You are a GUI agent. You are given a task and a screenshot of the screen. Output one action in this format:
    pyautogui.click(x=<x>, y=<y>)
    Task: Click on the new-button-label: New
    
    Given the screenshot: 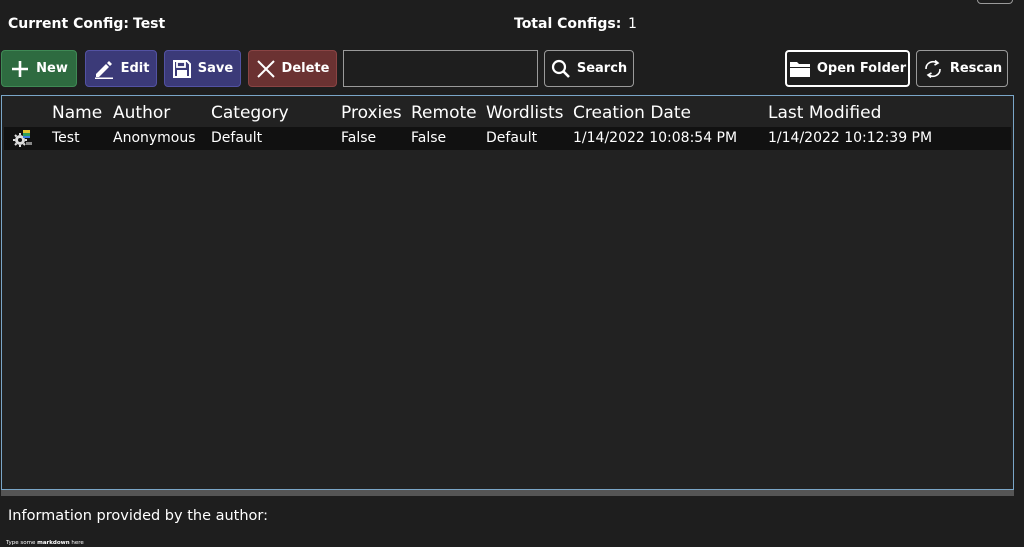 What is the action you would take?
    pyautogui.click(x=52, y=68)
    